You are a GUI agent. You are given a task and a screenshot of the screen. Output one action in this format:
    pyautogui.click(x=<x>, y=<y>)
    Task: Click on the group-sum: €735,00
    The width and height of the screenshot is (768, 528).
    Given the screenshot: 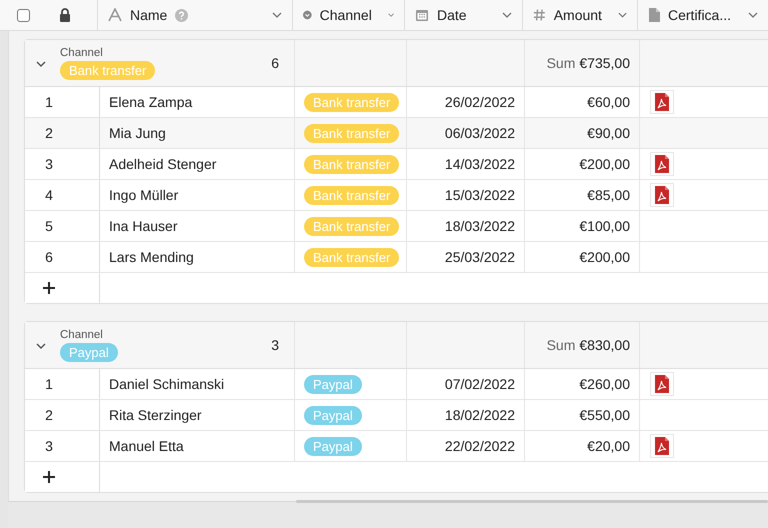 What is the action you would take?
    pyautogui.click(x=604, y=63)
    